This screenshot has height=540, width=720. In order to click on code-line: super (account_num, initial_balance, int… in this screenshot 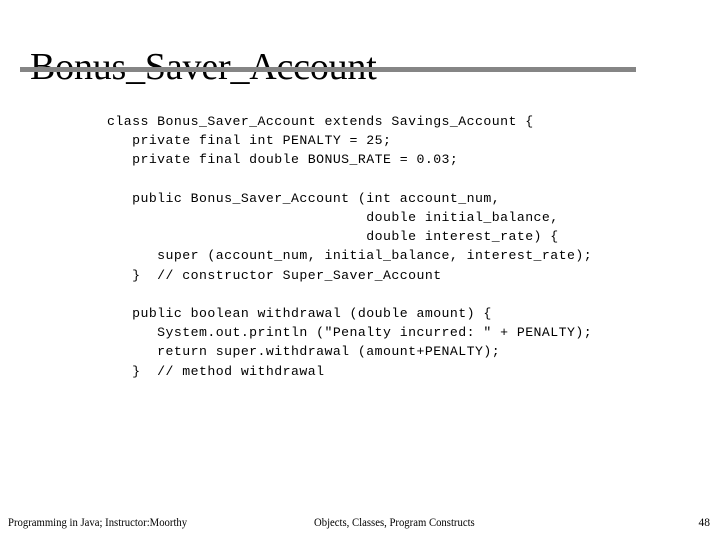, I will do `click(350, 256)`.